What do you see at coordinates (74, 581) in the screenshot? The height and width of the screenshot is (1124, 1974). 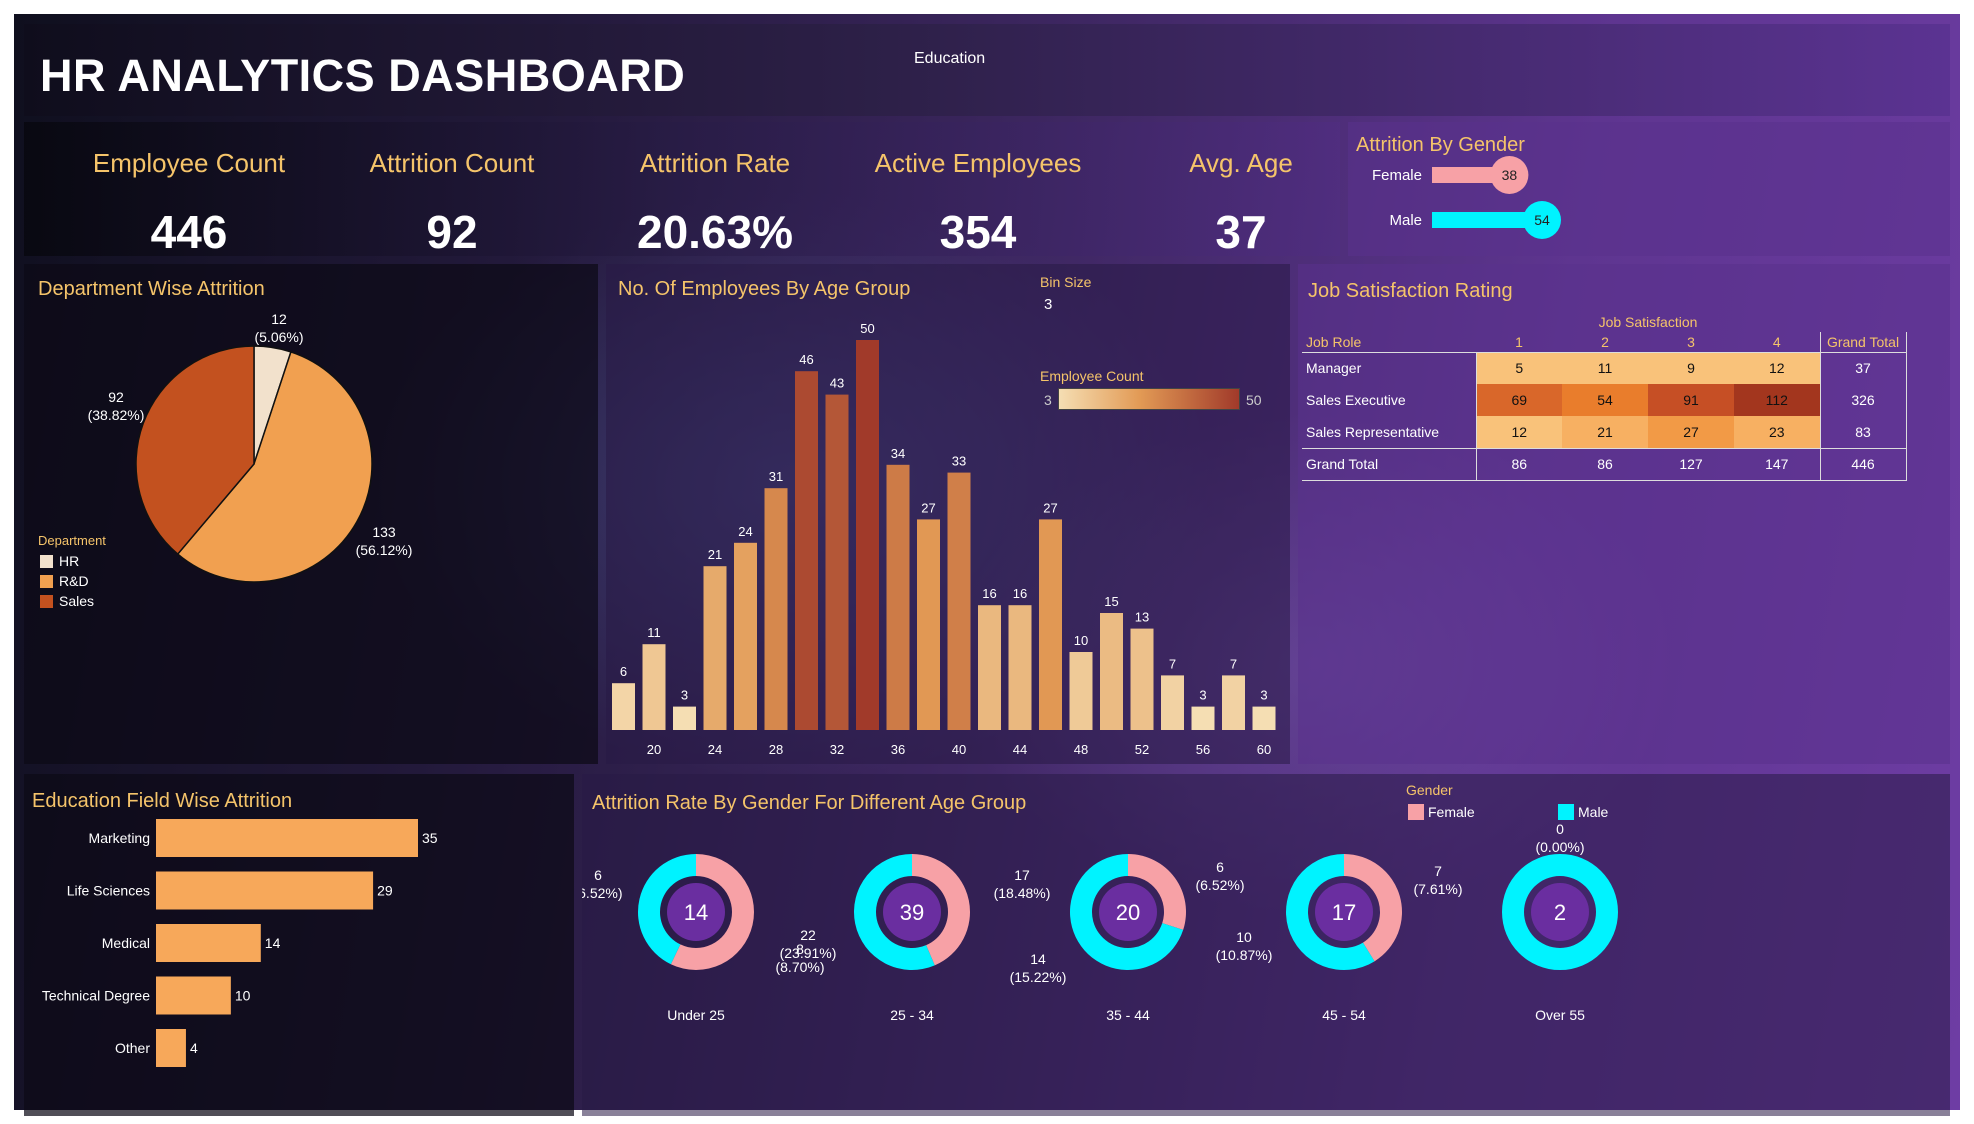 I see `legend-label: R&D` at bounding box center [74, 581].